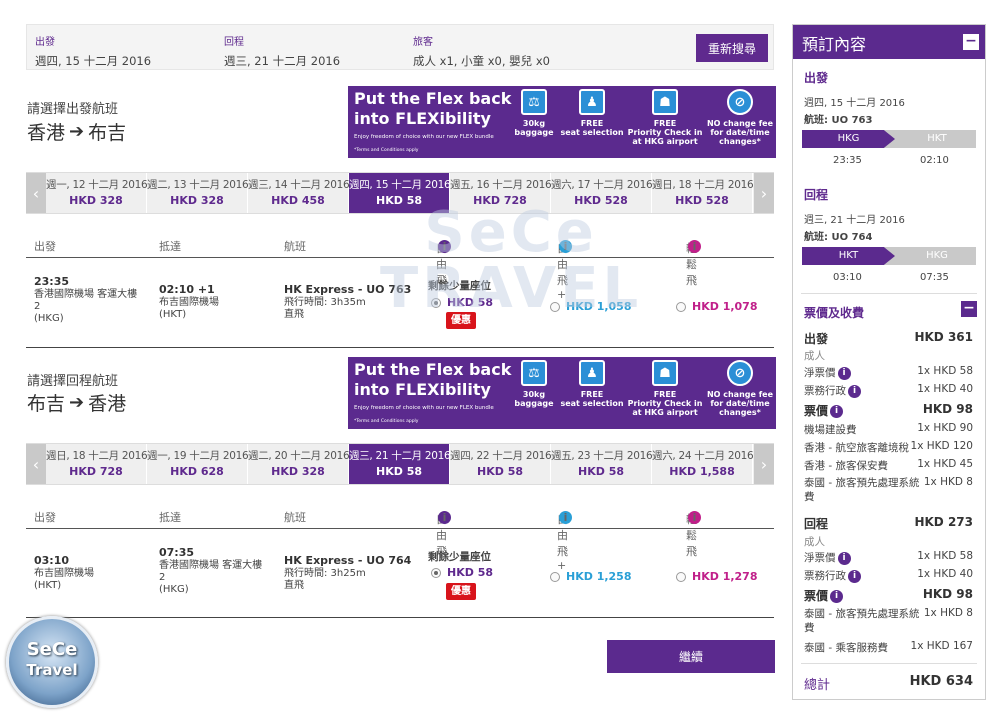 The image size is (1000, 712). I want to click on inbound-date-option: 週六, 24 十二月 2016 HKD 1,588, so click(703, 464).